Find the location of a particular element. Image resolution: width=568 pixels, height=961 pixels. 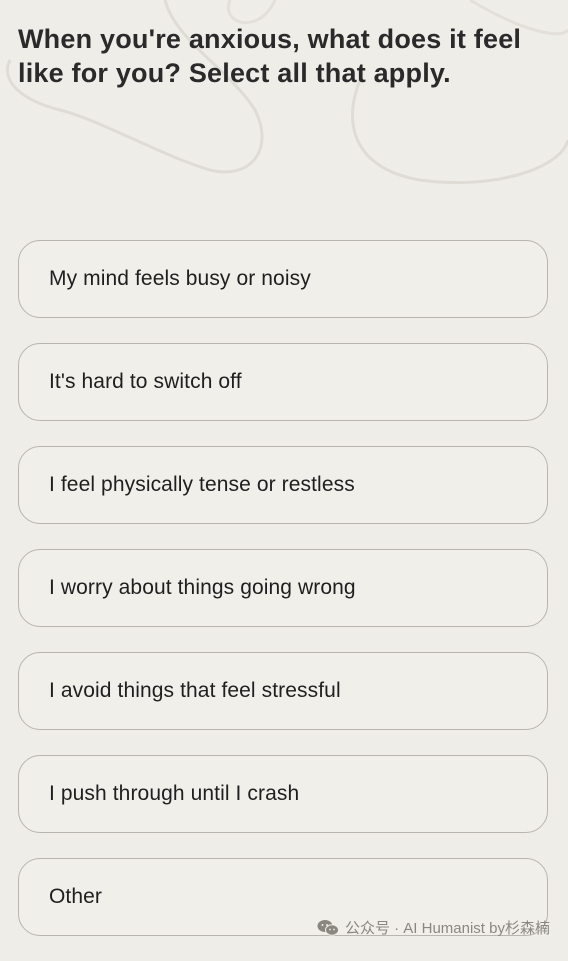

option-push-through: I push through until I crash is located at coordinates (283, 794).